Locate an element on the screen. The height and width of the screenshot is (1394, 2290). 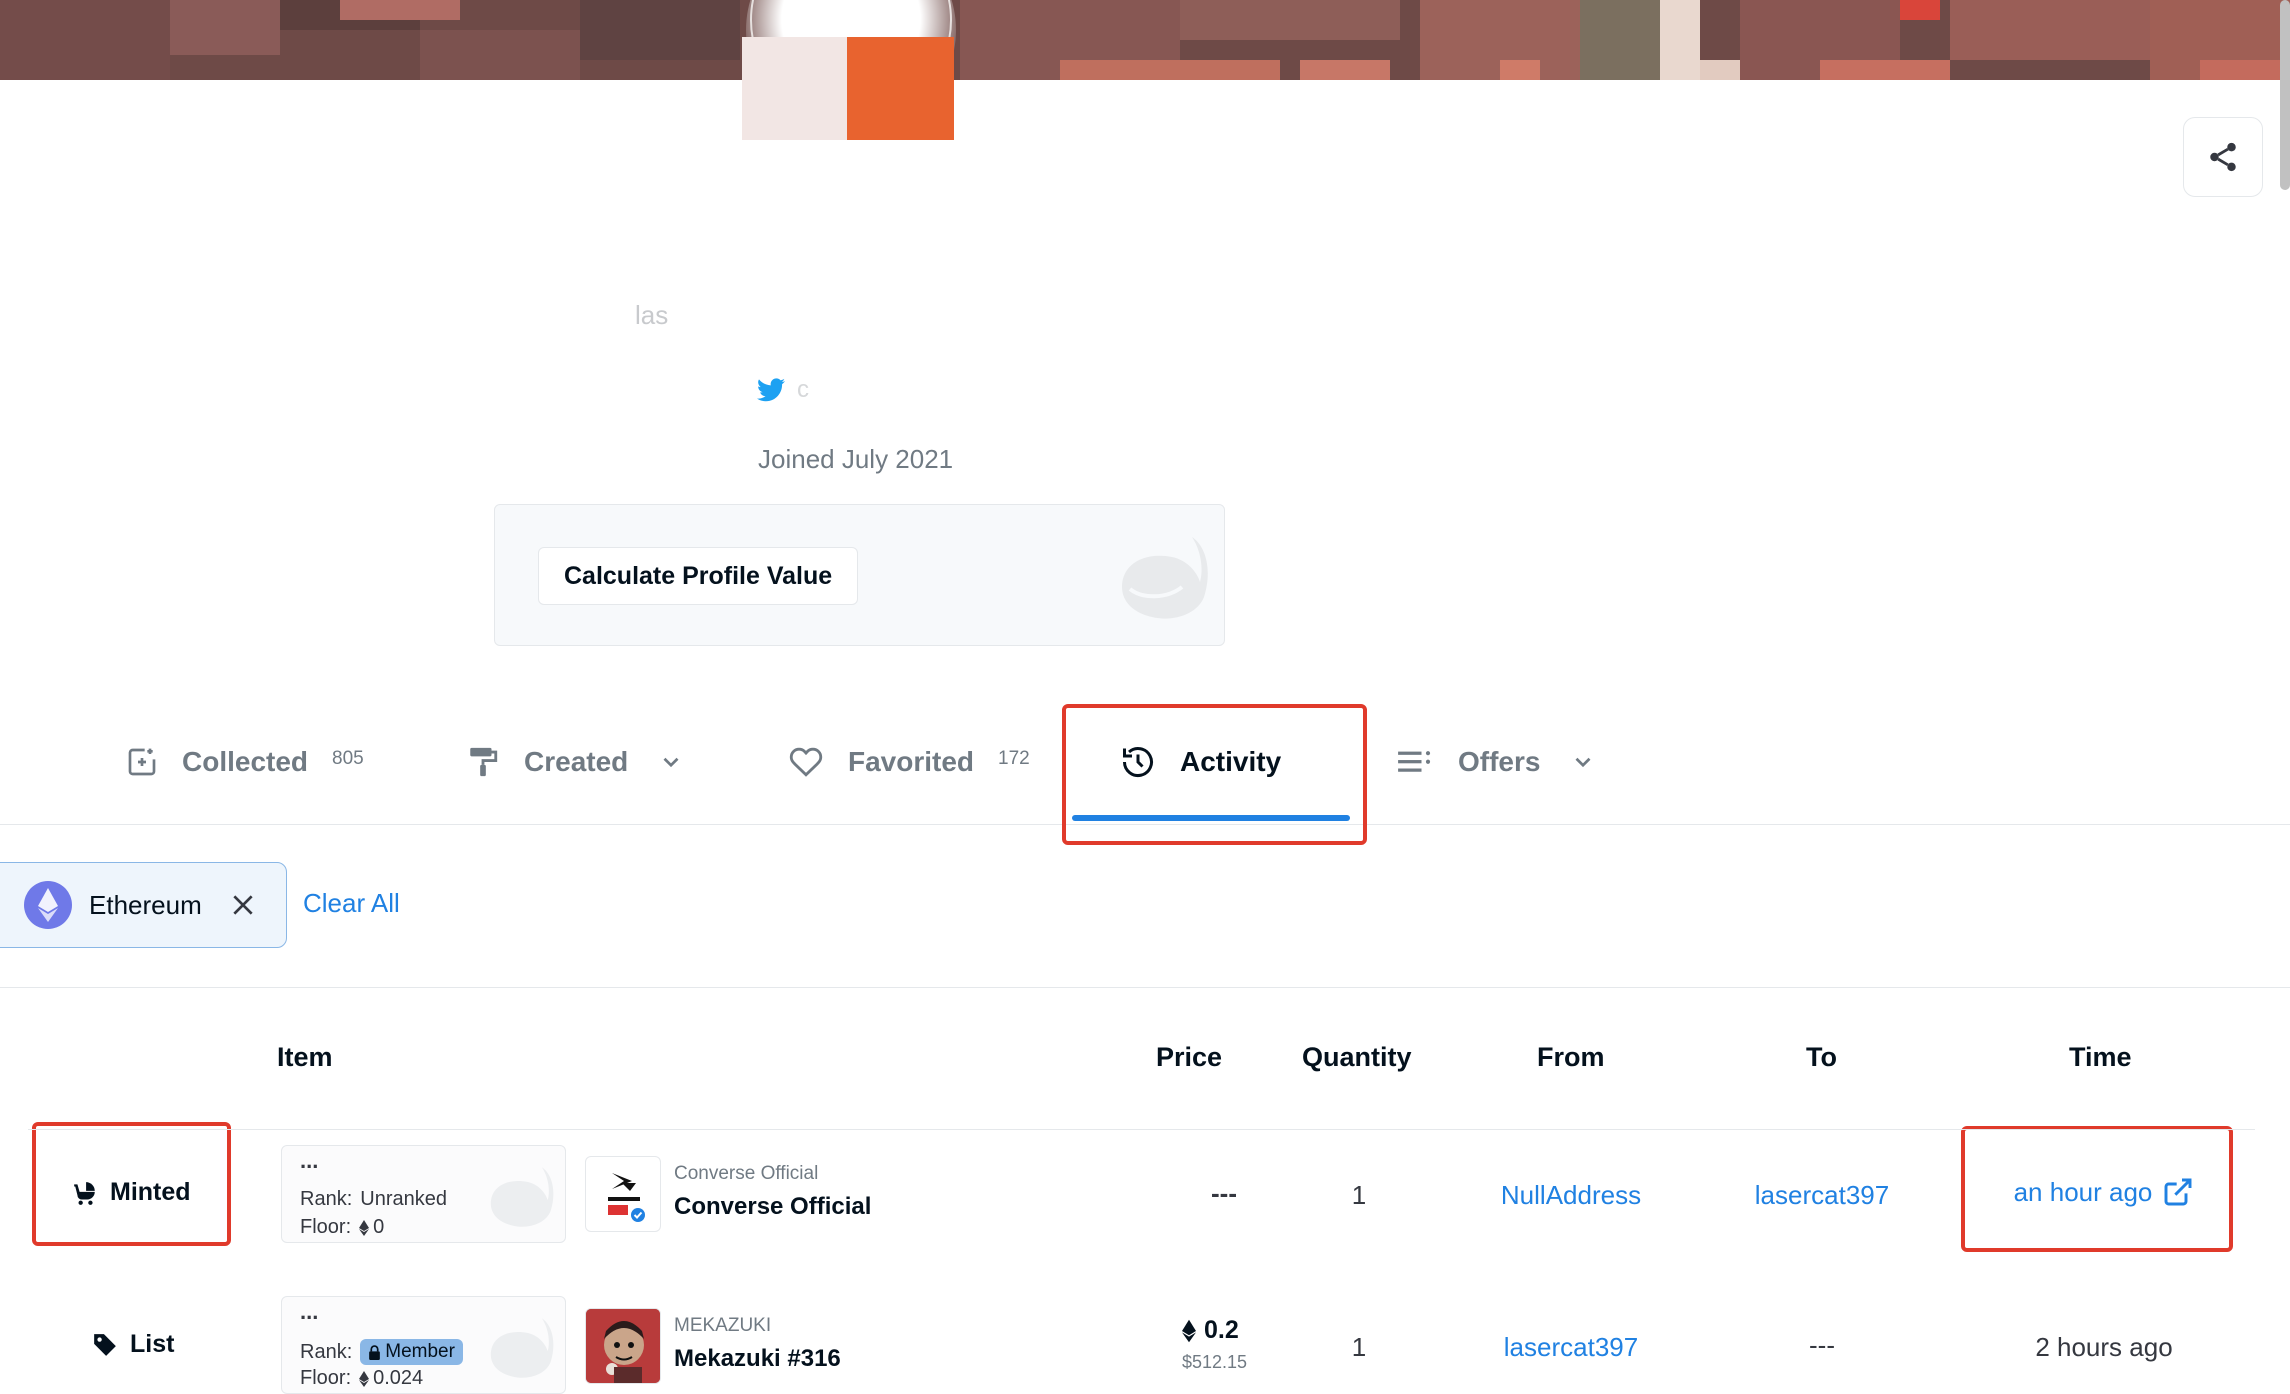
column-header-item: Item is located at coordinates (305, 1057).